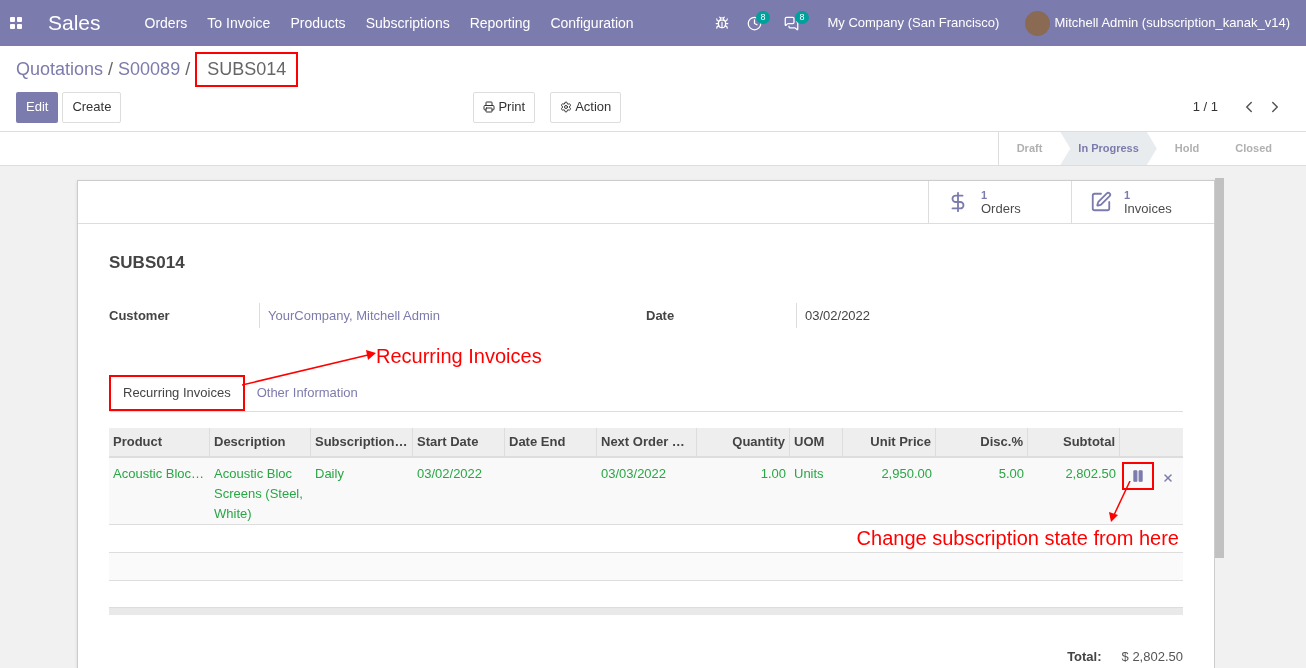 The width and height of the screenshot is (1306, 668). I want to click on column-header: Quantity, so click(743, 442).